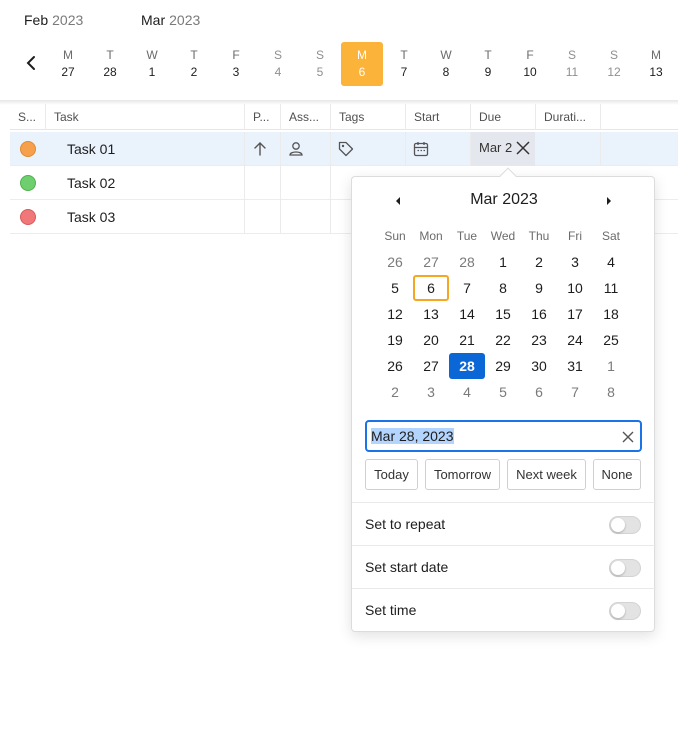 This screenshot has width=678, height=739. I want to click on timeline-day: T 28, so click(110, 64).